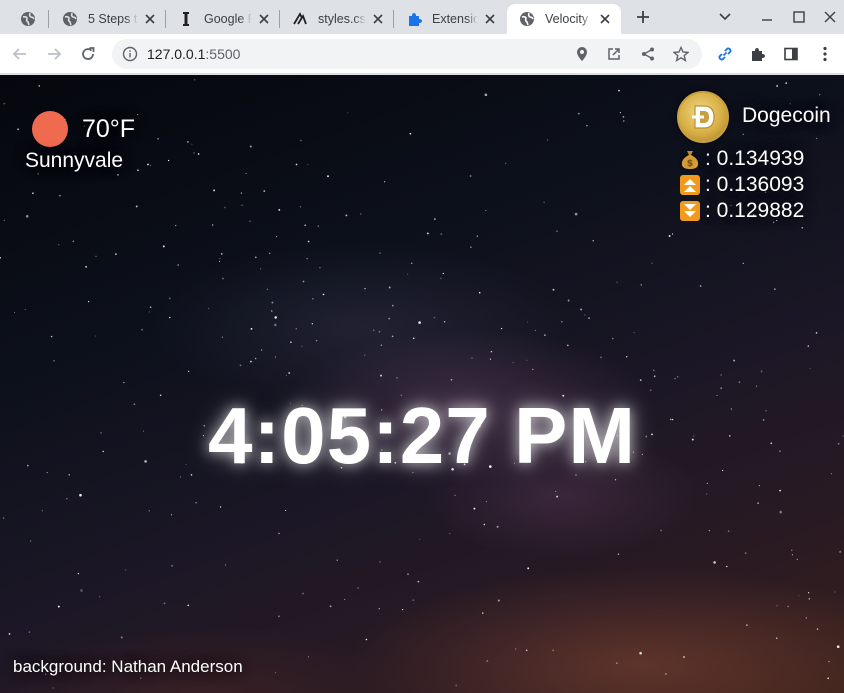 This screenshot has height=693, width=844. Describe the element at coordinates (342, 19) in the screenshot. I see `tab-title: styles.css` at that location.